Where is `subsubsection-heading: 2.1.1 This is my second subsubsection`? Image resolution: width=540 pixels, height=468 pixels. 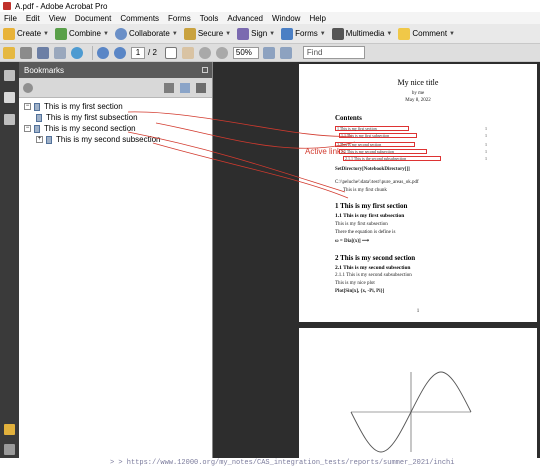 subsubsection-heading: 2.1.1 This is my second subsubsection is located at coordinates (373, 275).